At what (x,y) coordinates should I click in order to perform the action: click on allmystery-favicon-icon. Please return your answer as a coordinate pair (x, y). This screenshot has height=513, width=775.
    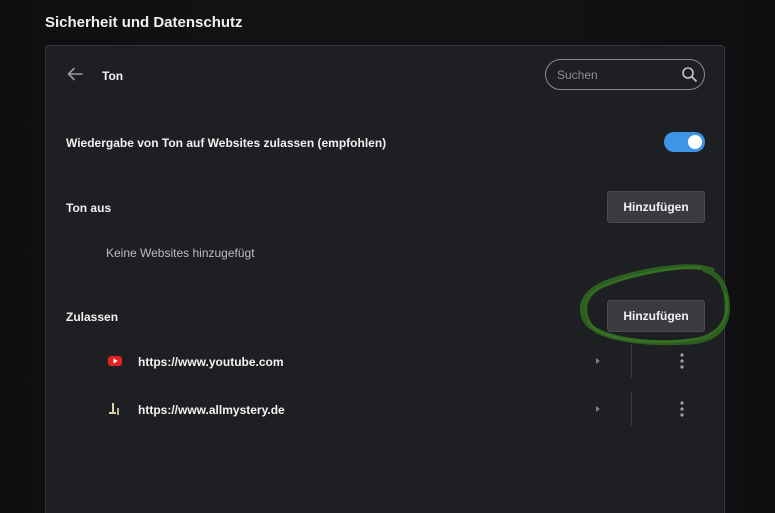
    Looking at the image, I should click on (114, 409).